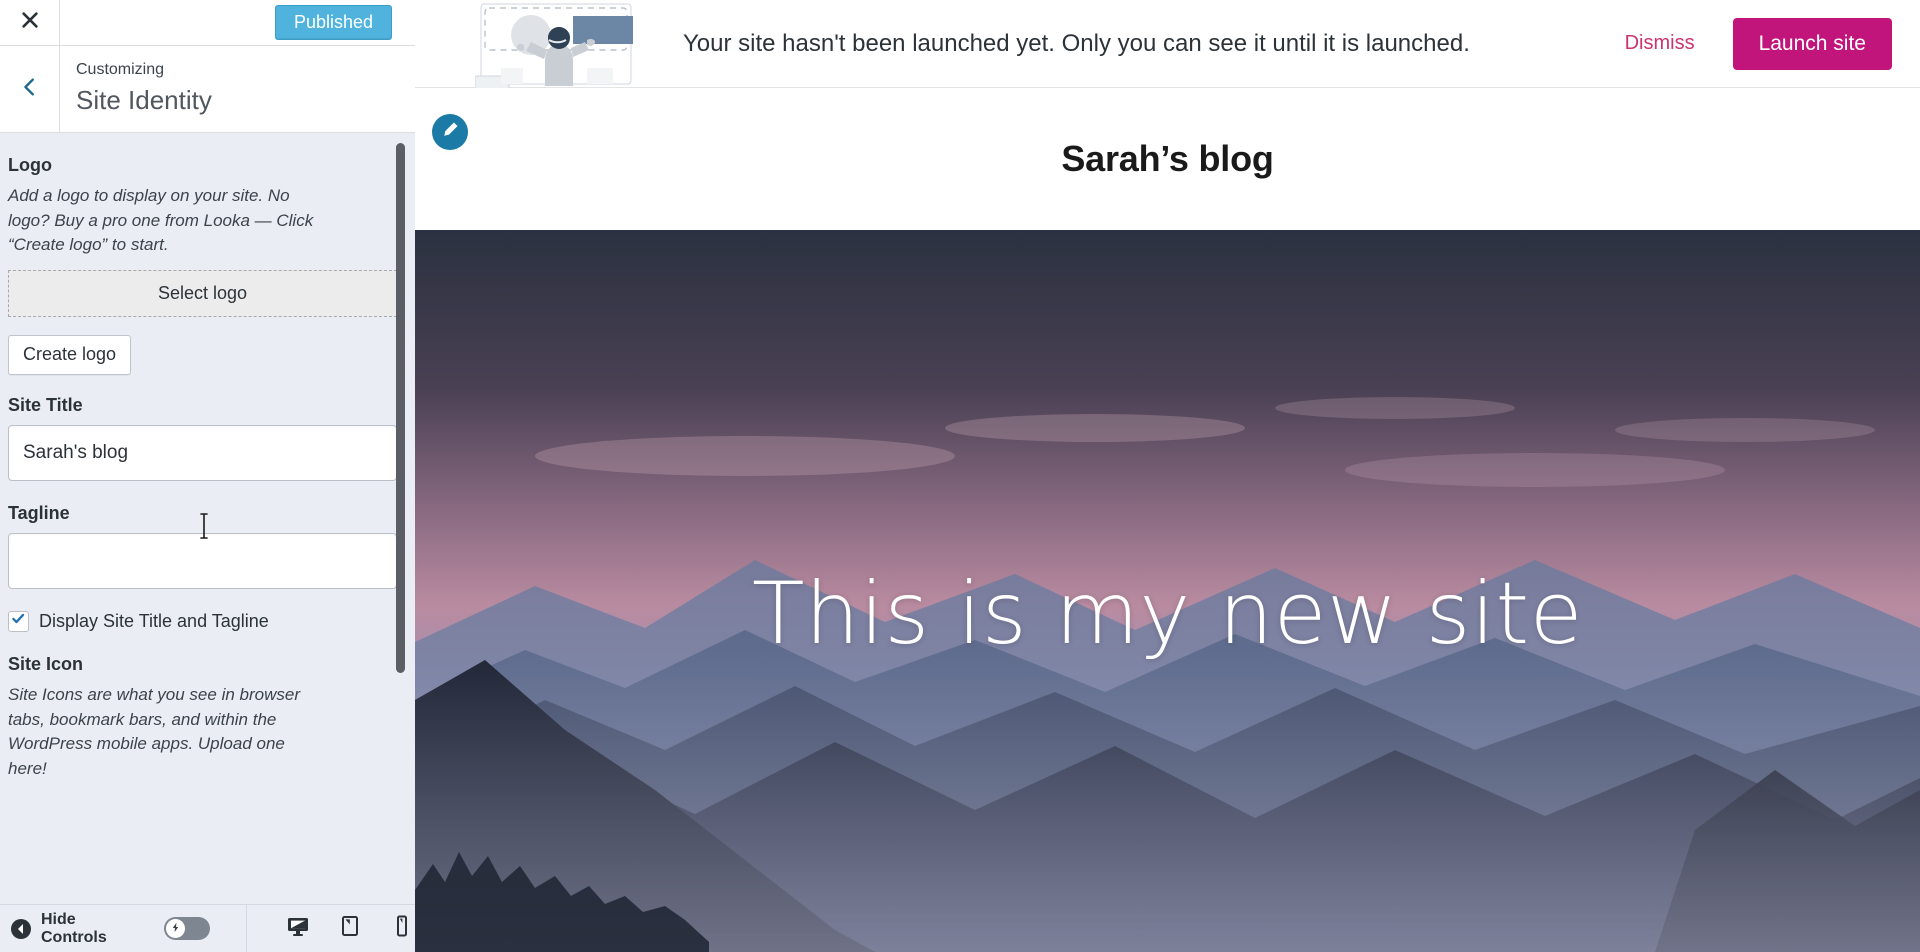 Image resolution: width=1920 pixels, height=952 pixels. I want to click on page-title: Site Identity, so click(144, 100).